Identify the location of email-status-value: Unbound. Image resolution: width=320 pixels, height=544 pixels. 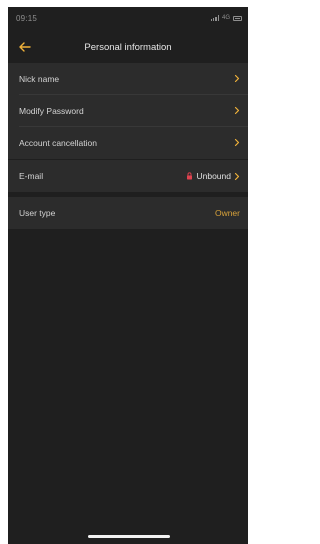
(213, 176).